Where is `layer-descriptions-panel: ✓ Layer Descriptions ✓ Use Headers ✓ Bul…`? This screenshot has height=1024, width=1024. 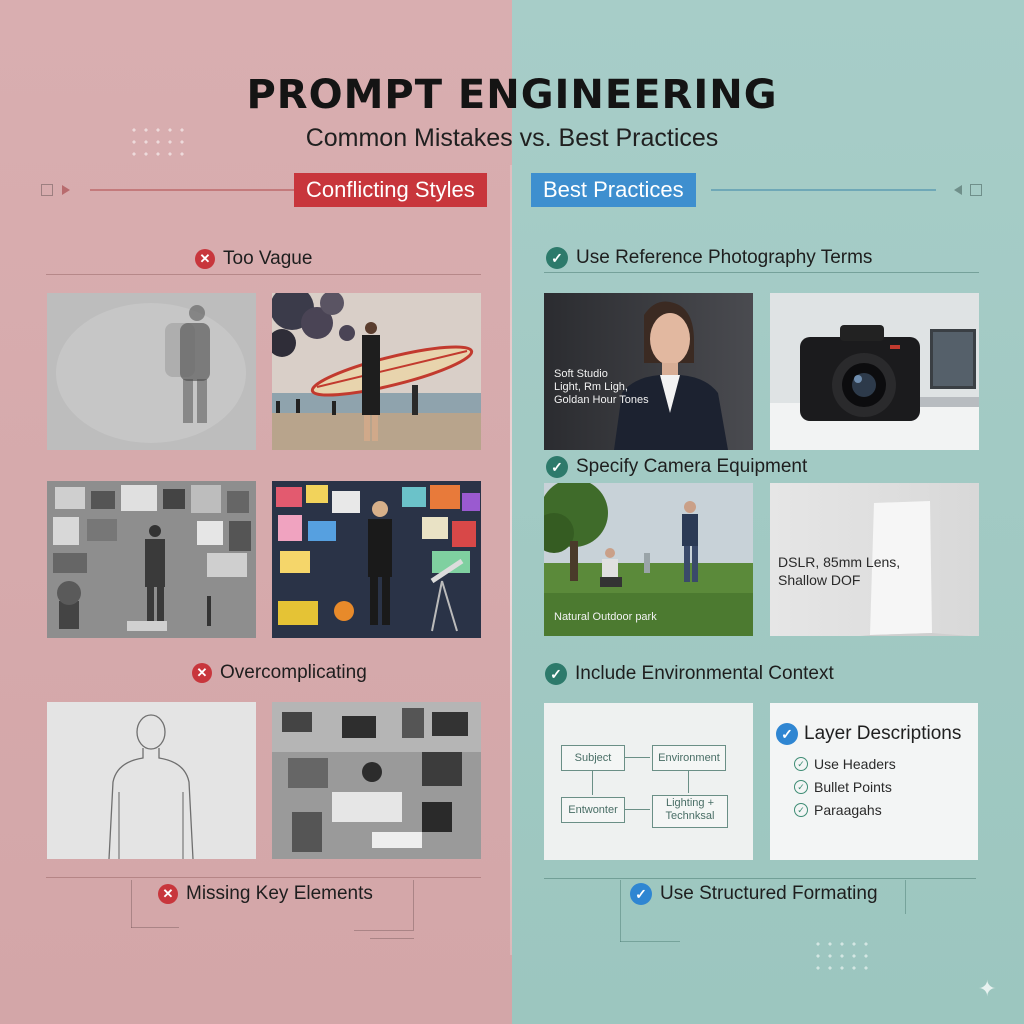
layer-descriptions-panel: ✓ Layer Descriptions ✓ Use Headers ✓ Bul… is located at coordinates (874, 781).